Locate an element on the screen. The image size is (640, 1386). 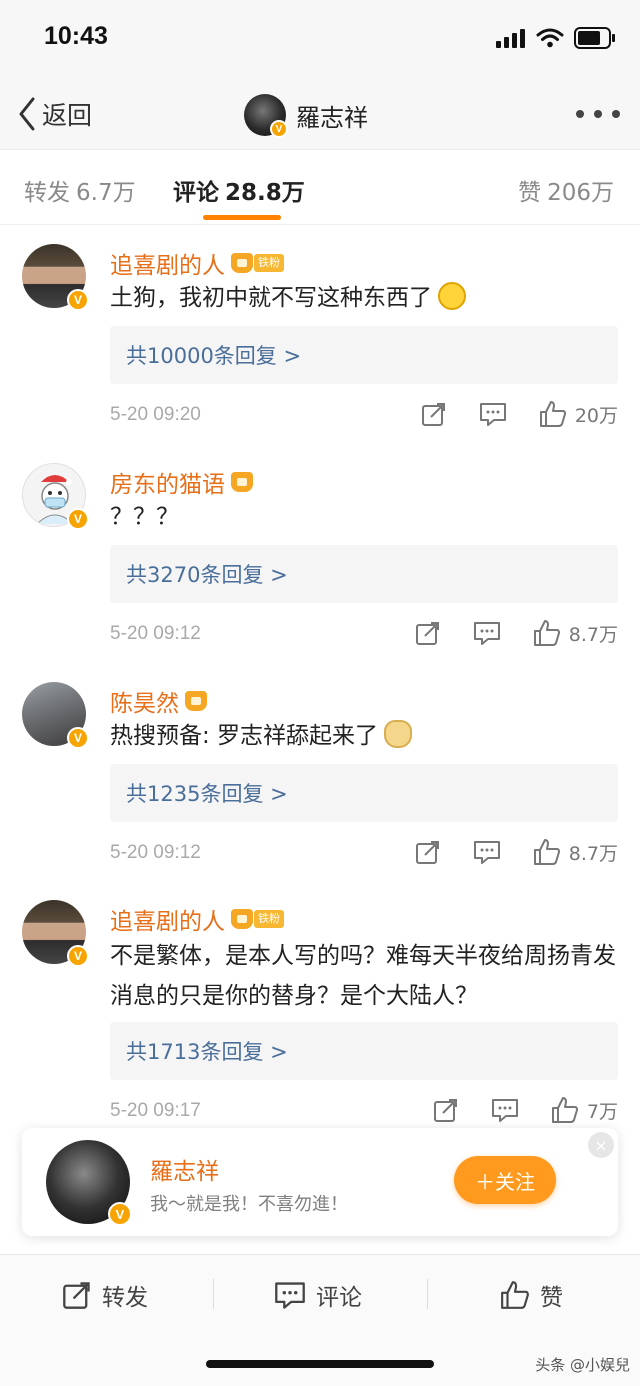
tab-forward: 转发 6.7万 is located at coordinates (80, 190).